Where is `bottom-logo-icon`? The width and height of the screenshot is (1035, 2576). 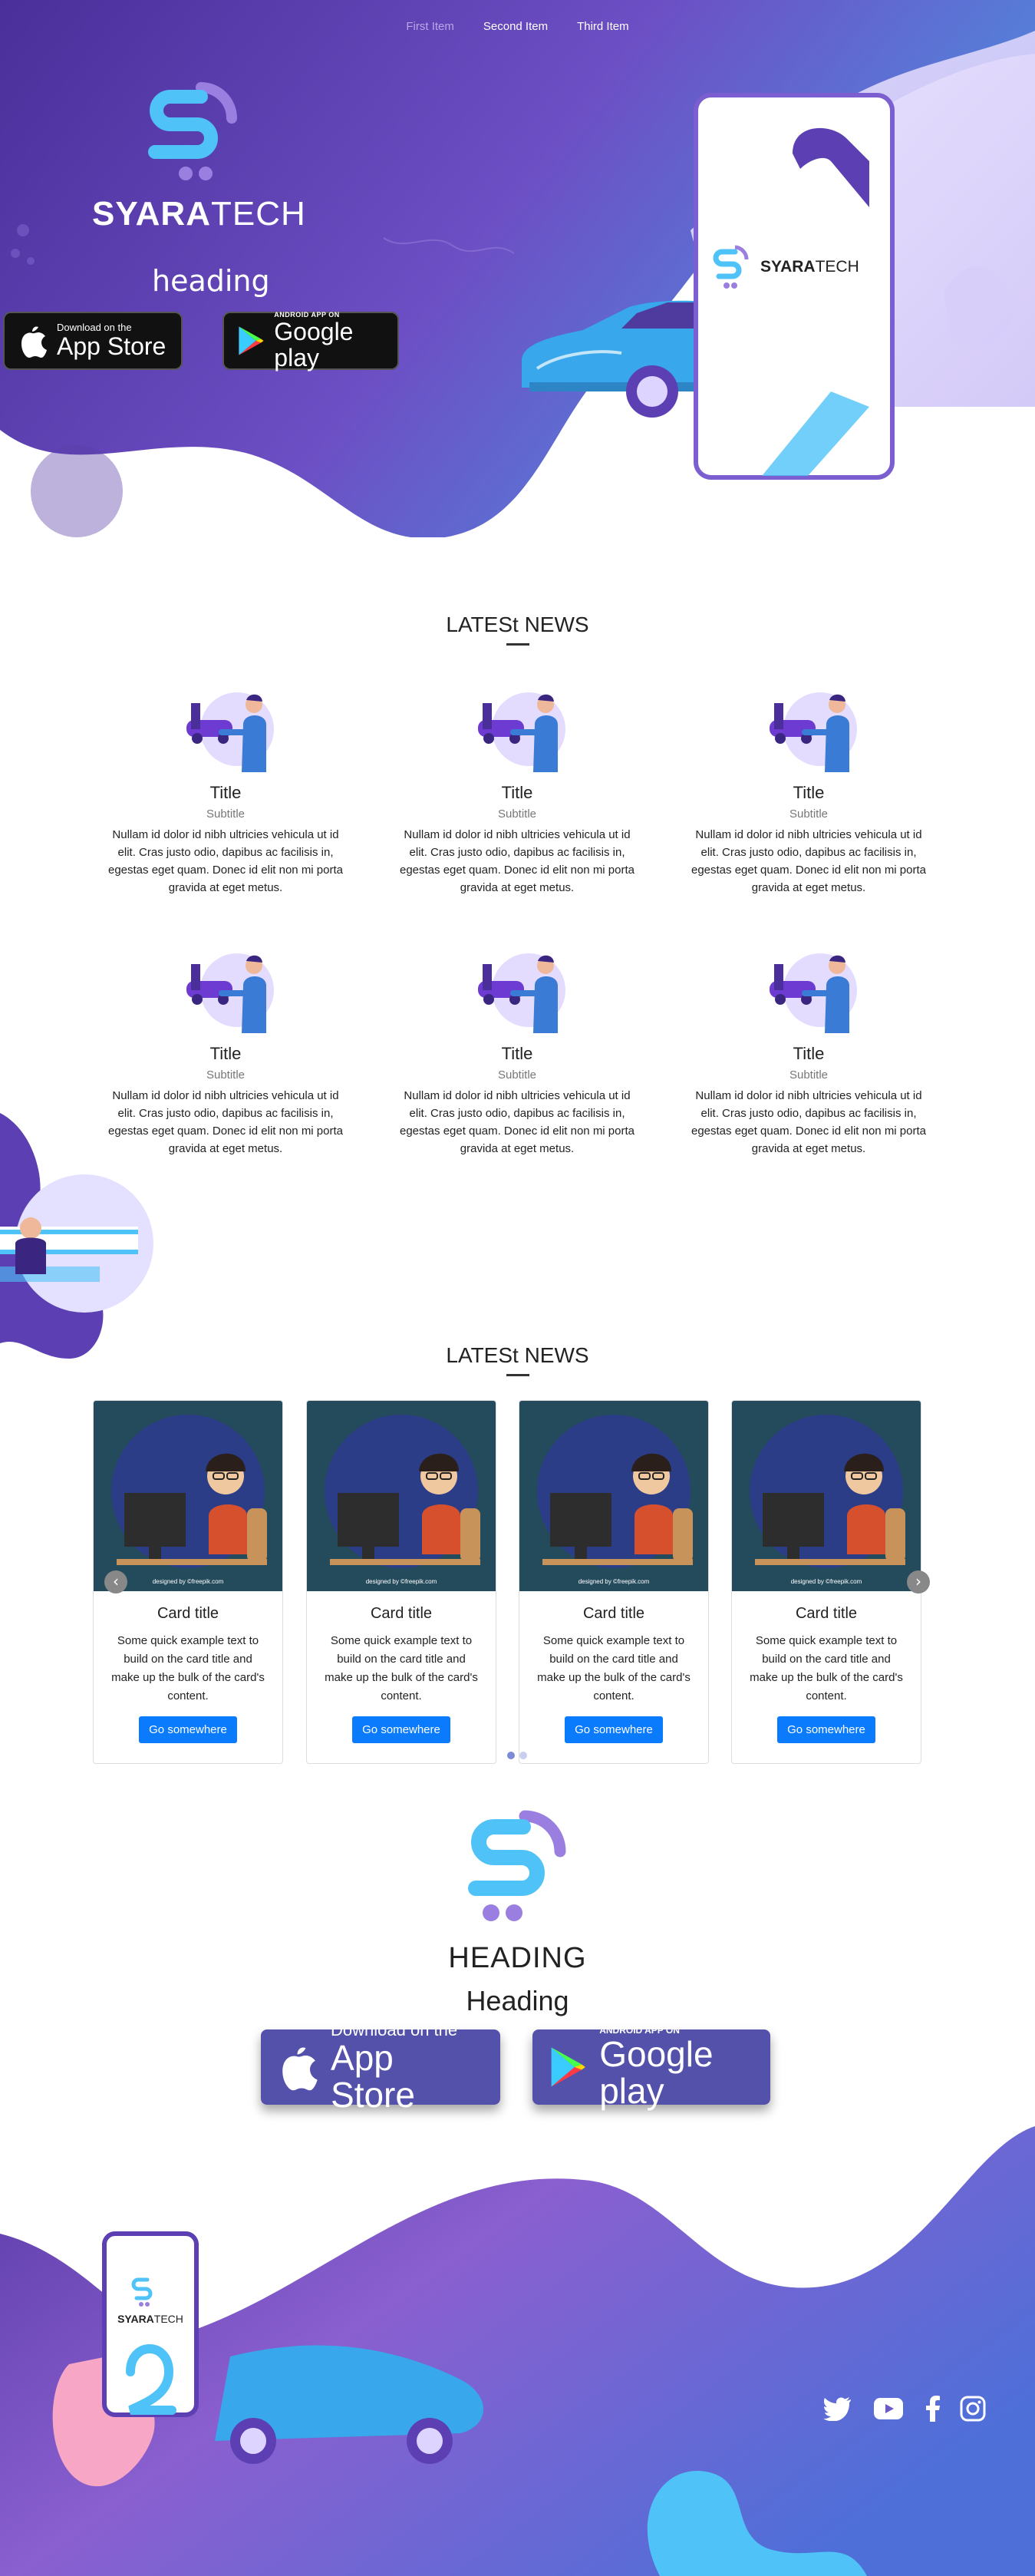 bottom-logo-icon is located at coordinates (517, 1865).